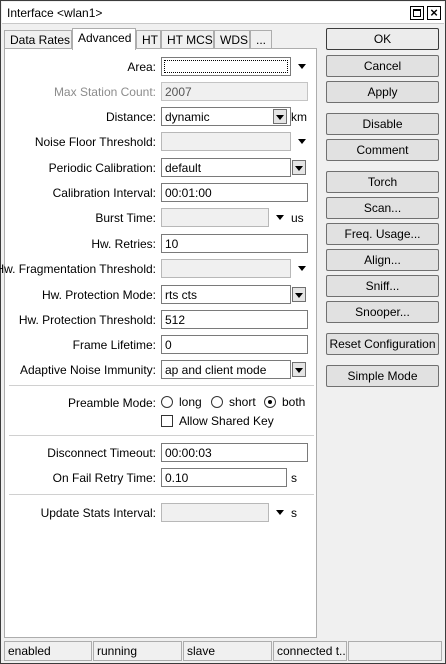 Image resolution: width=446 pixels, height=664 pixels. I want to click on adaptive-noise-immunity-dropdown-button, so click(299, 369).